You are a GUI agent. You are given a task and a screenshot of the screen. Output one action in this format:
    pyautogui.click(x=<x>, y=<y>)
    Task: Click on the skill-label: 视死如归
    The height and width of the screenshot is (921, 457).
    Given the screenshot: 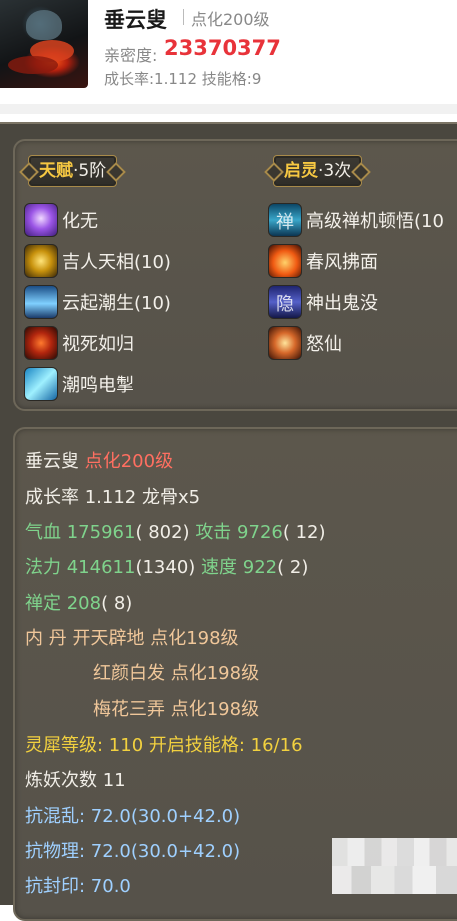 What is the action you would take?
    pyautogui.click(x=98, y=344)
    